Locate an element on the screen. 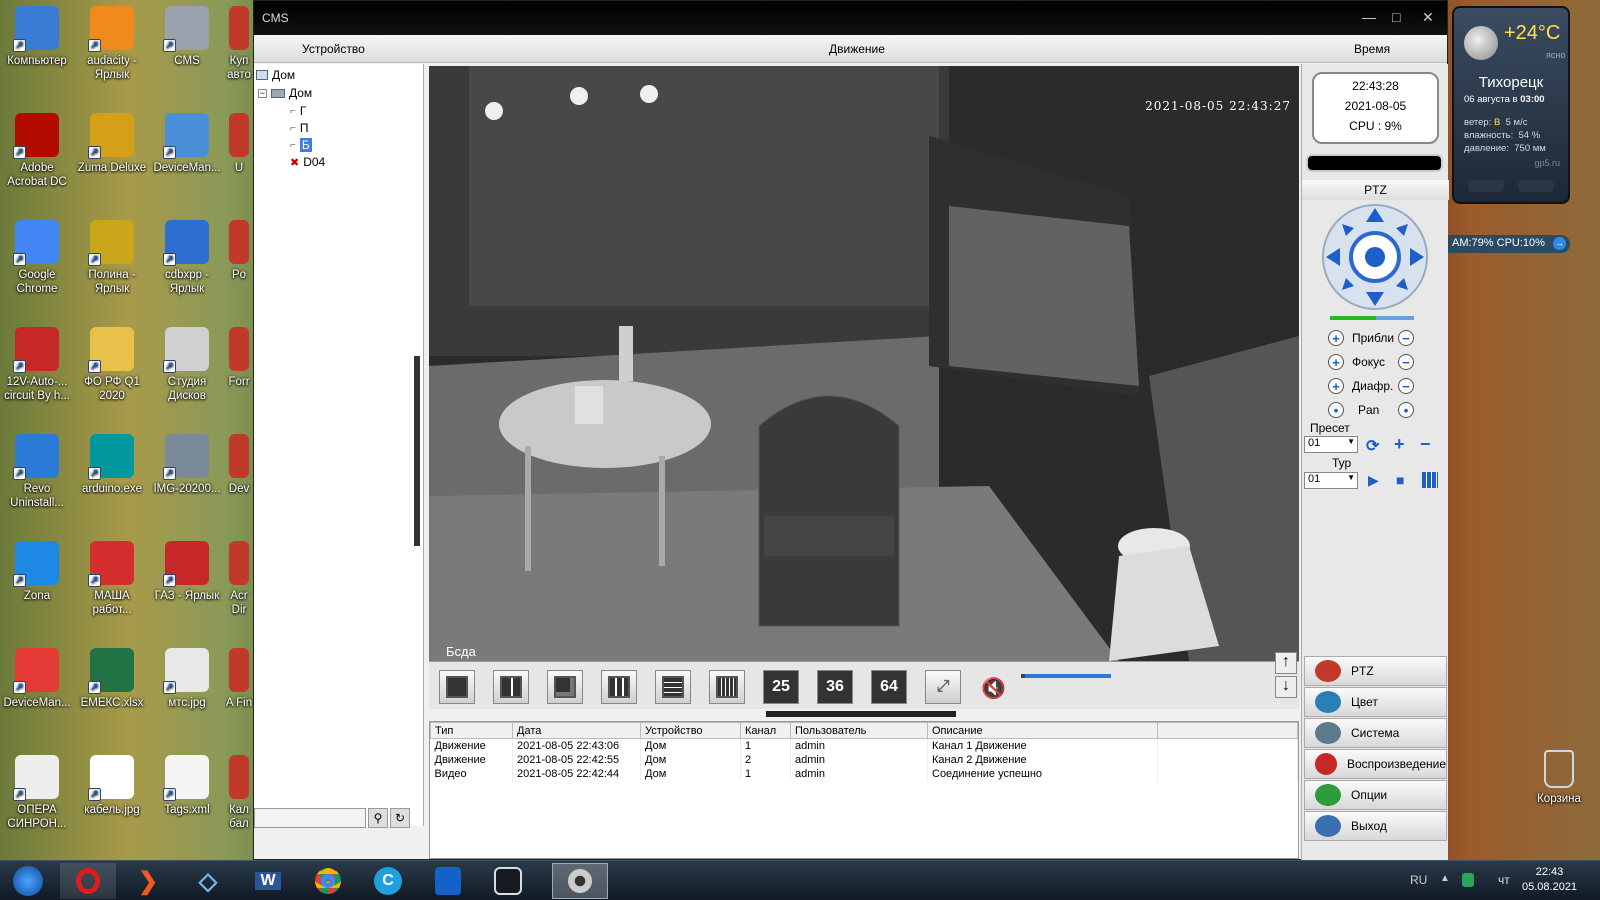 This screenshot has height=900, width=1600. desktop-icon: ↗ Google Chrome is located at coordinates (37, 258).